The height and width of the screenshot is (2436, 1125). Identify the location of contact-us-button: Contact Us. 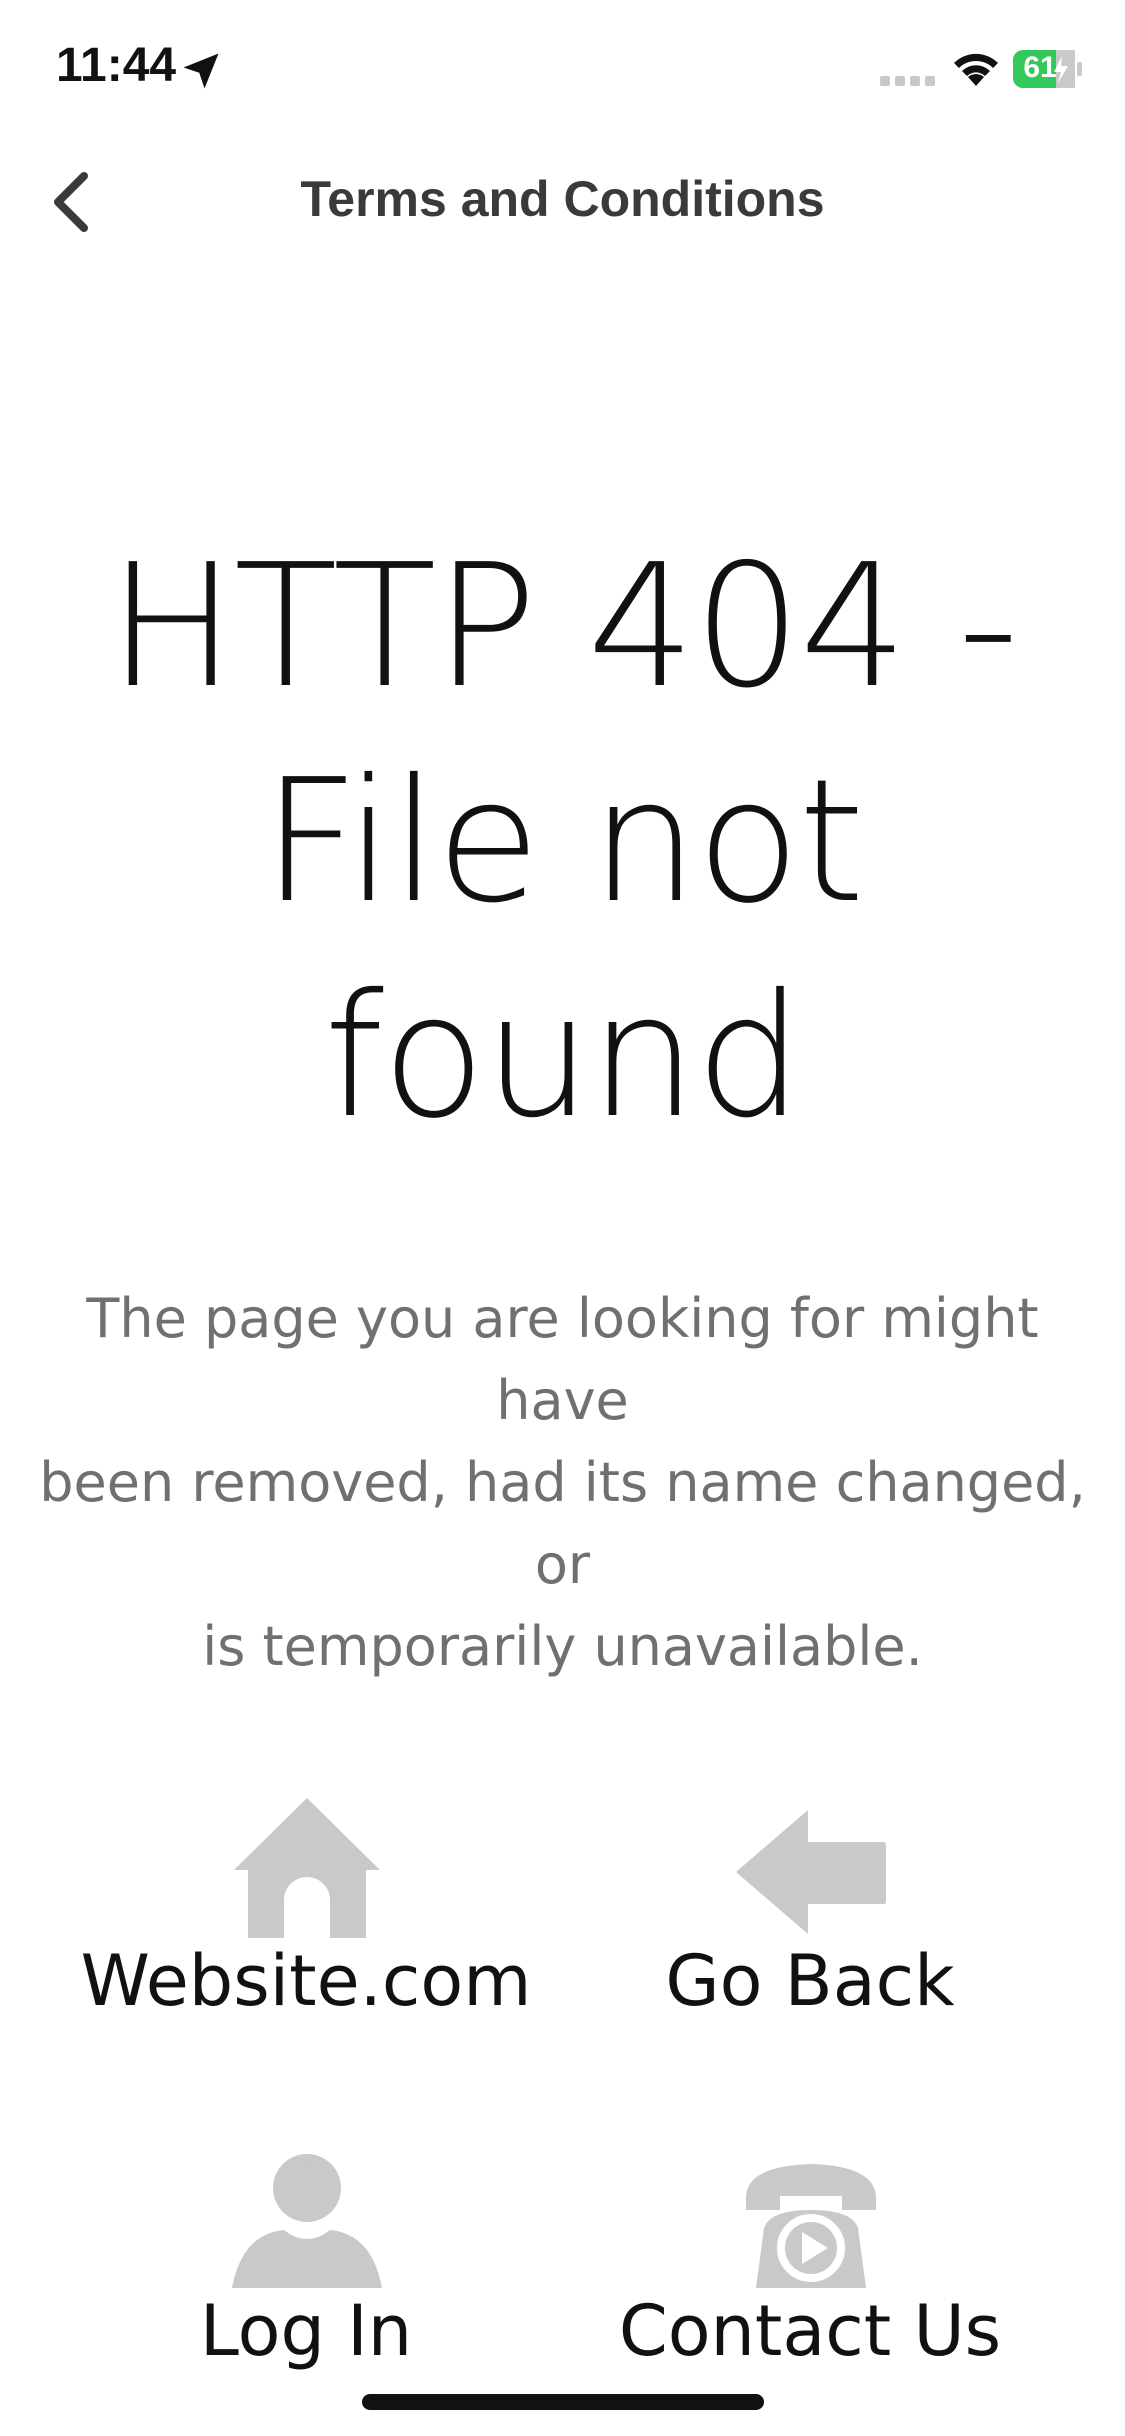
(810, 2270).